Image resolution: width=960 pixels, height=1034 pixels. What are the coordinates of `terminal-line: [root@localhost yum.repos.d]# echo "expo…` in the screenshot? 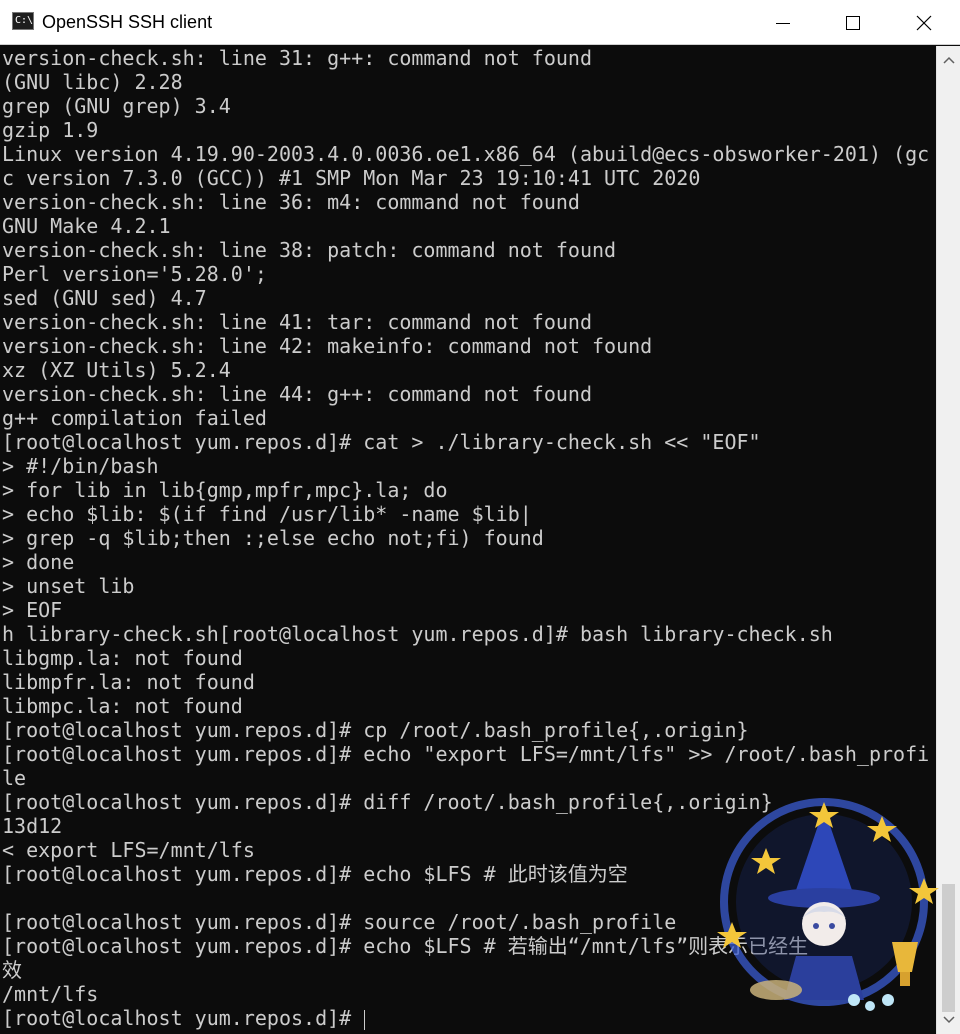 It's located at (466, 754).